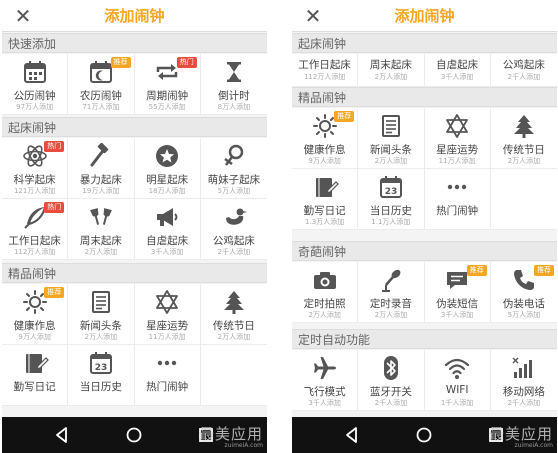 This screenshot has height=453, width=558. What do you see at coordinates (324, 161) in the screenshot?
I see `alarm-tile-count: 9万人添加` at bounding box center [324, 161].